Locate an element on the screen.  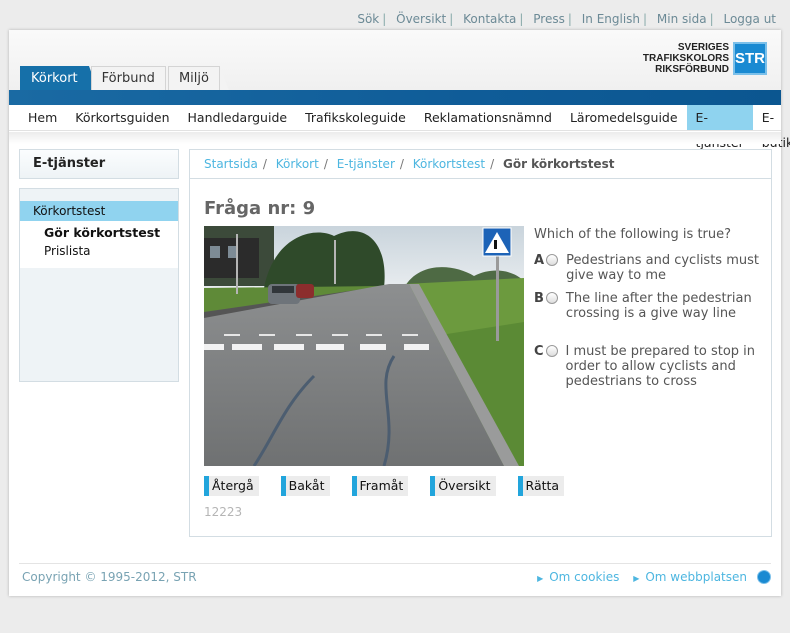
overview-button: Översikt is located at coordinates (463, 486).